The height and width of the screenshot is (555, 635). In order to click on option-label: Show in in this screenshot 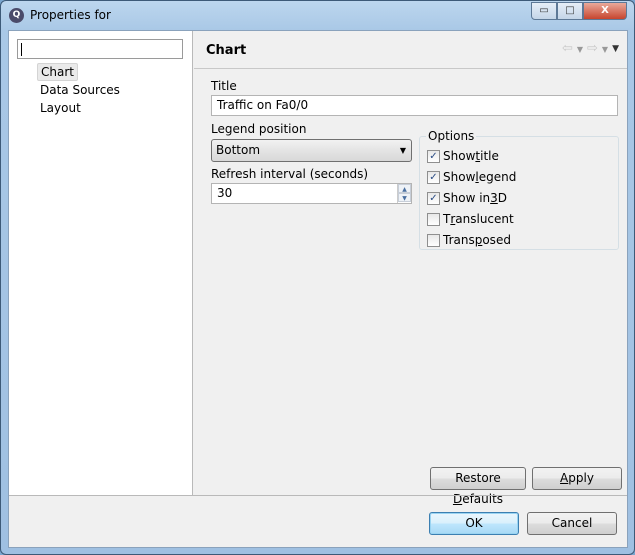, I will do `click(467, 198)`.